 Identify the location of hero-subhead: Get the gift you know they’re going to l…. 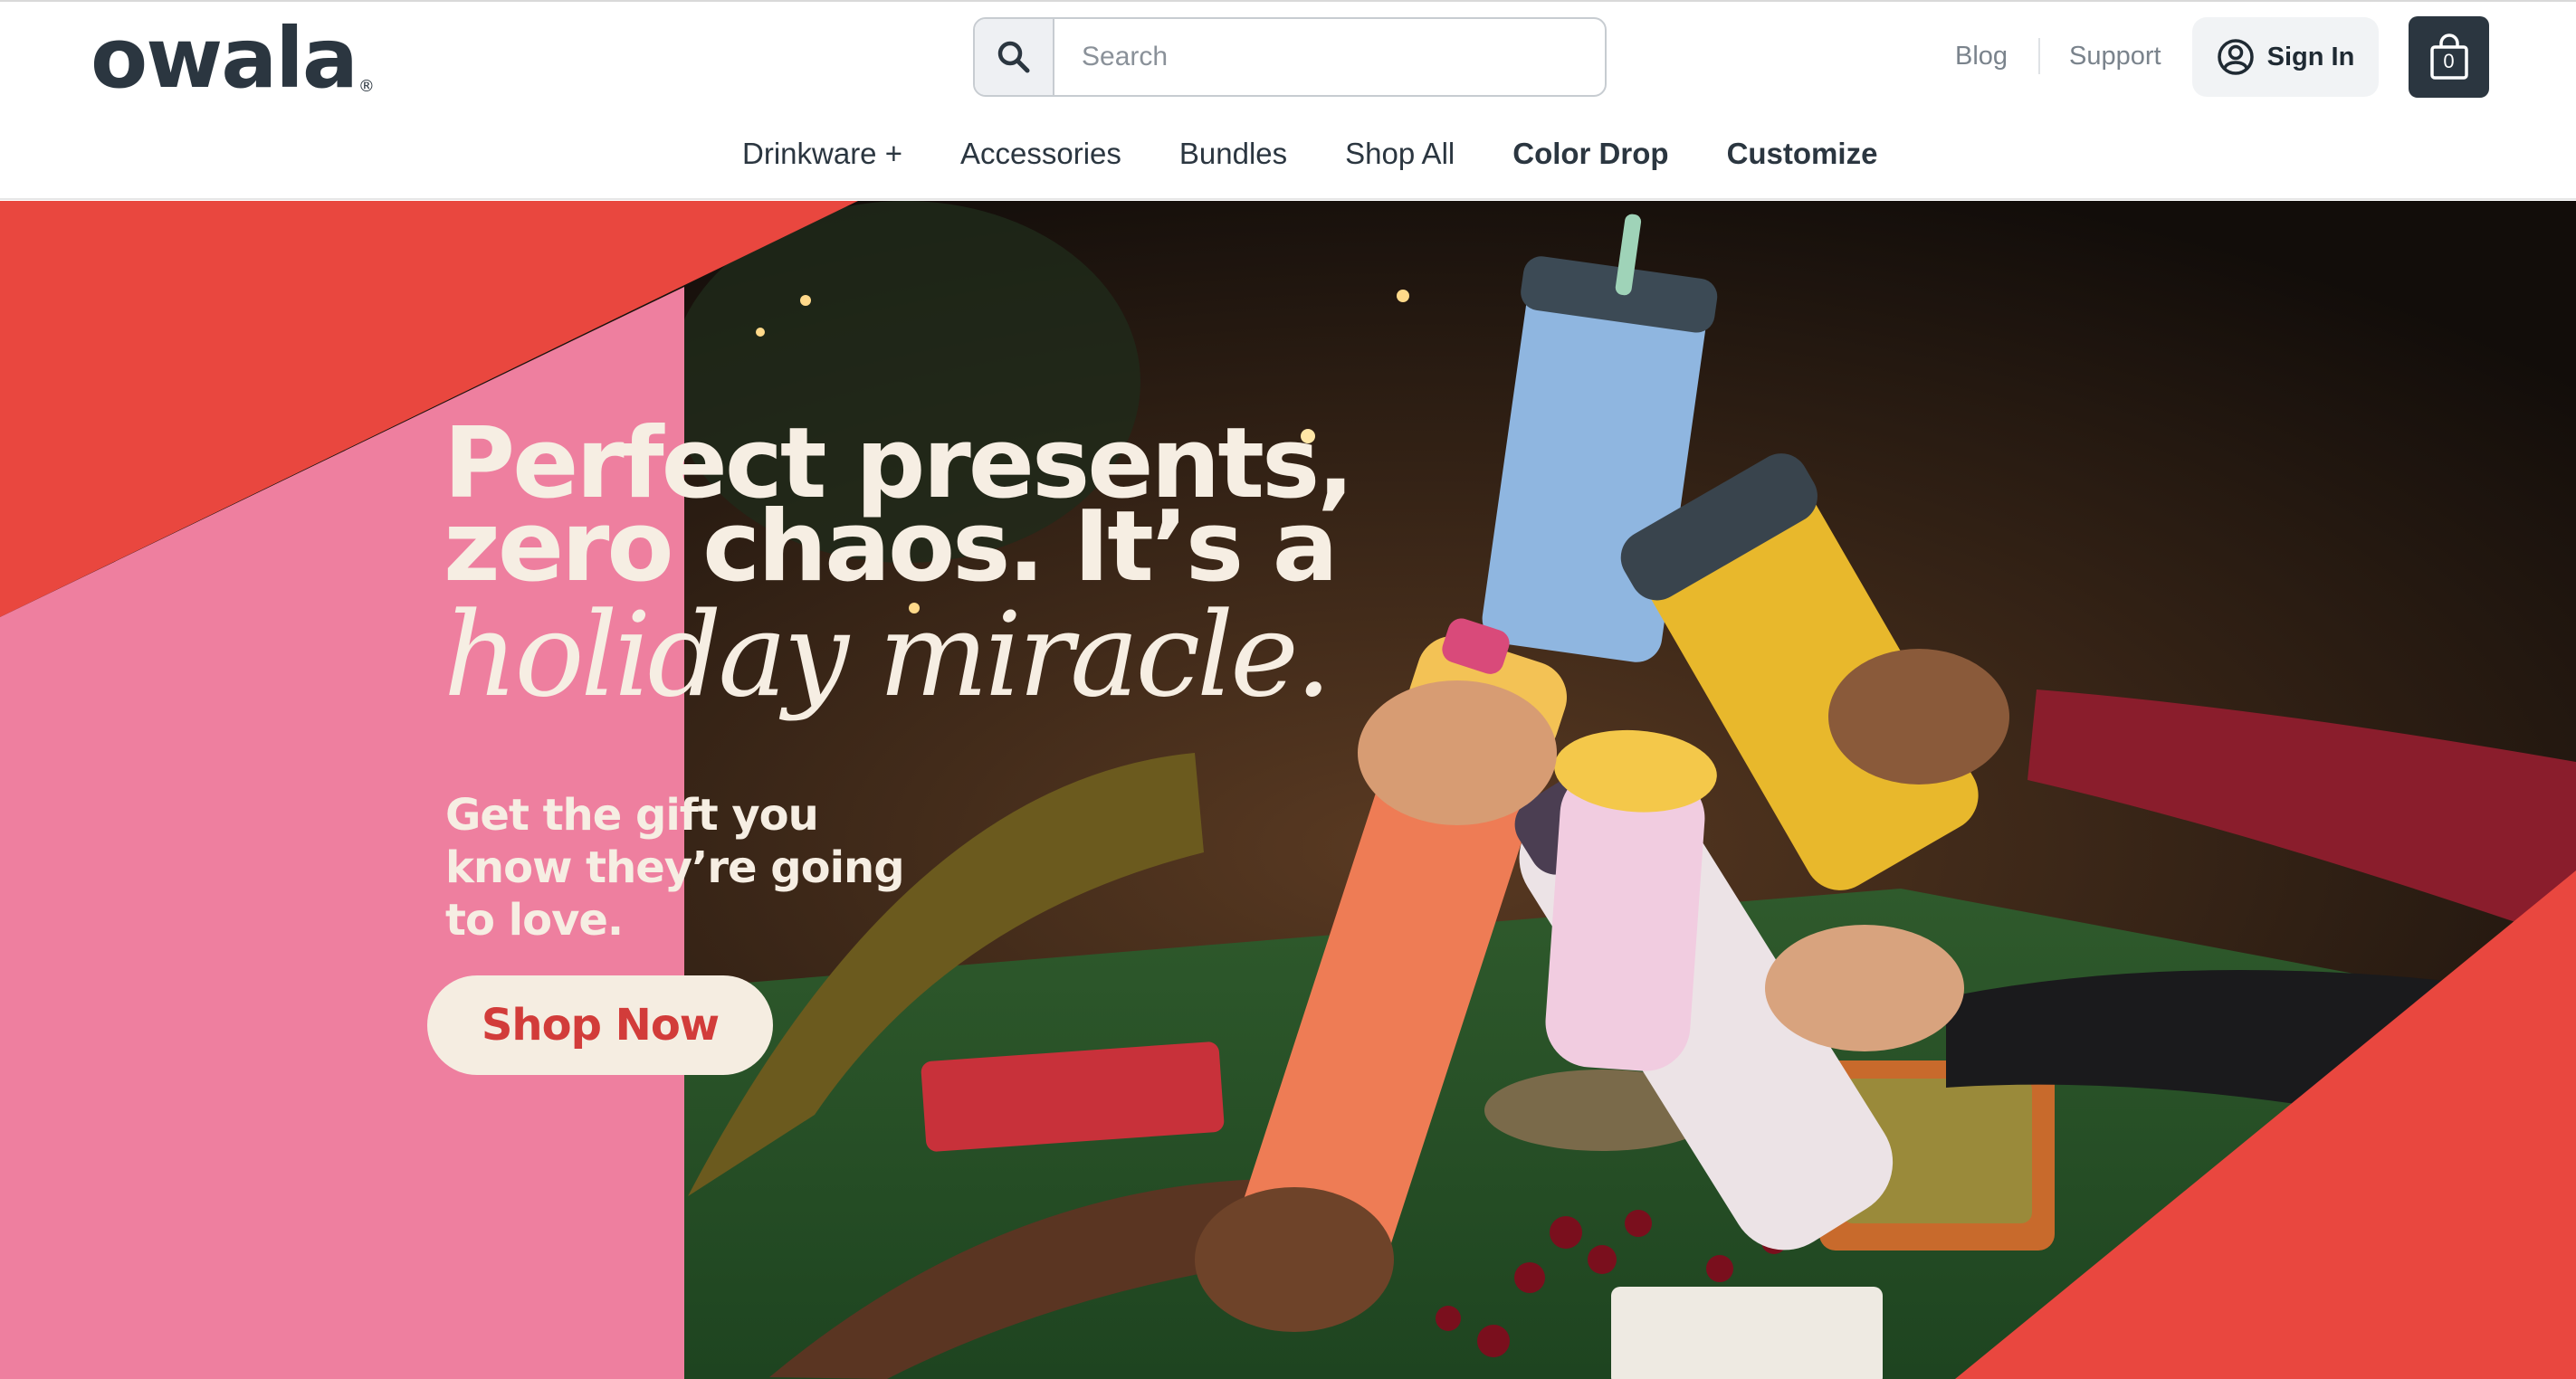
(675, 868).